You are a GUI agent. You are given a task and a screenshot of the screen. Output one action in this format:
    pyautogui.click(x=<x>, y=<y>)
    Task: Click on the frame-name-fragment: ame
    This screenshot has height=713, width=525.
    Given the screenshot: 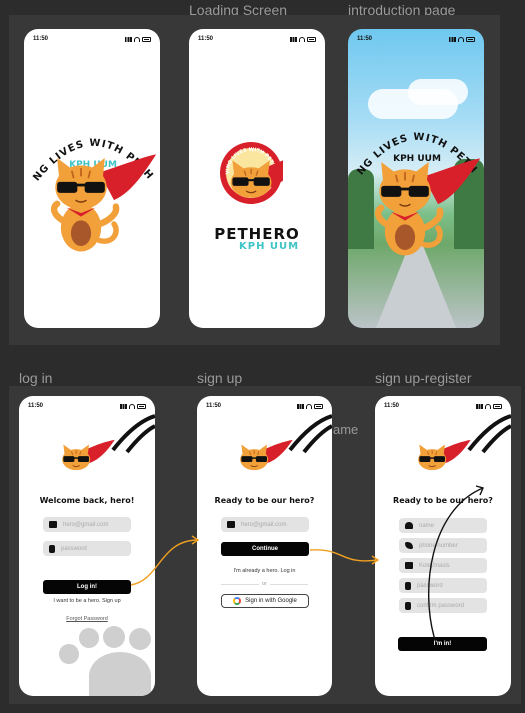 What is the action you would take?
    pyautogui.click(x=346, y=429)
    